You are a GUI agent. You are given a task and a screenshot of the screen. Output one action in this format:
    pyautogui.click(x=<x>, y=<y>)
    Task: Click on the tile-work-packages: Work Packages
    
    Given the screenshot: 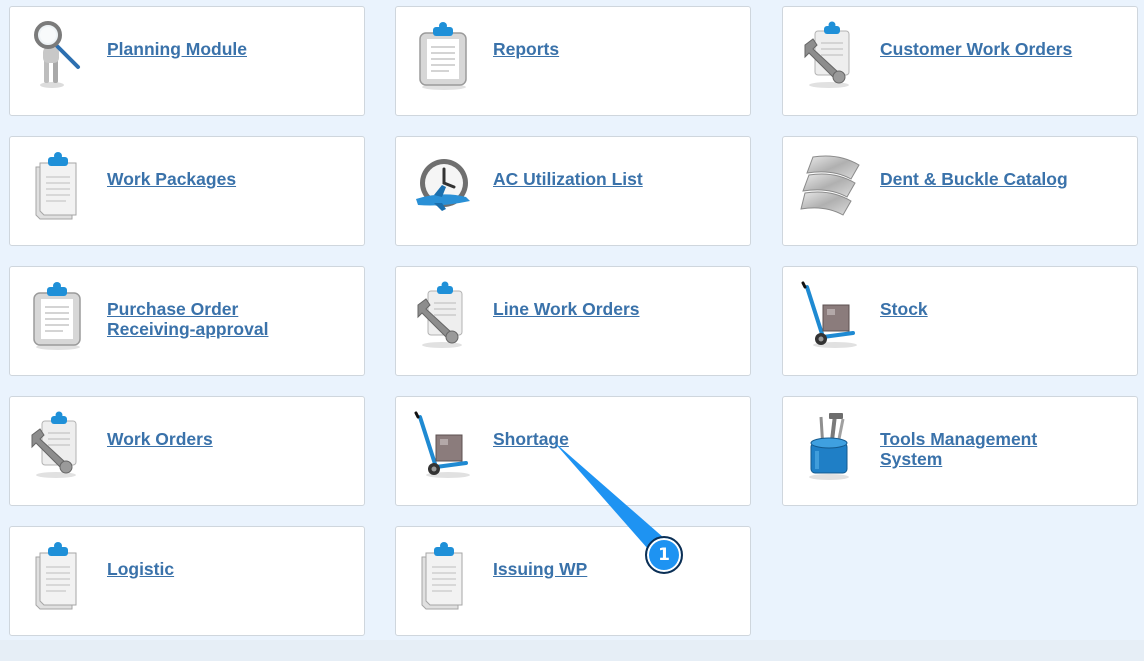 What is the action you would take?
    pyautogui.click(x=187, y=191)
    